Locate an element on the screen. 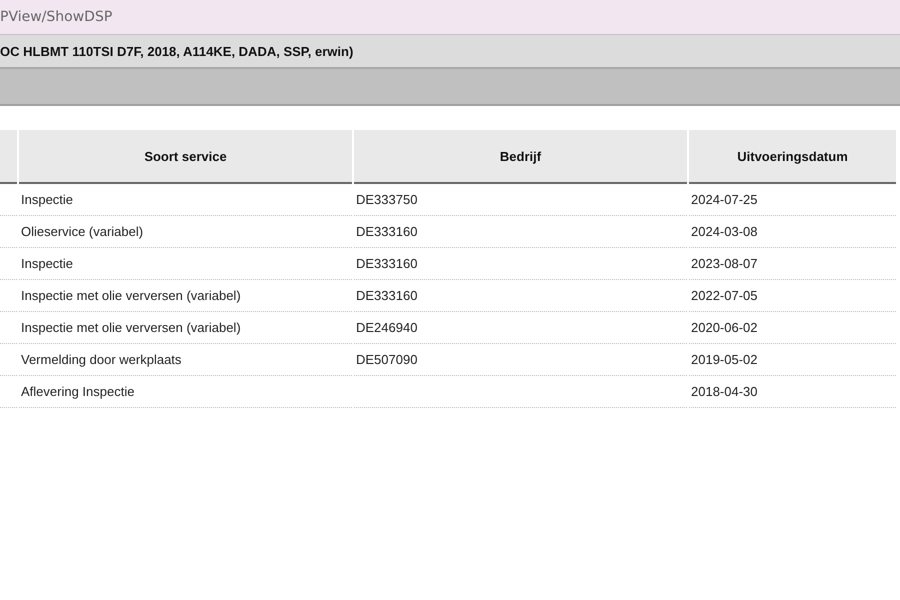 This screenshot has height=600, width=900. table-cell: 2023-08-07 is located at coordinates (724, 263).